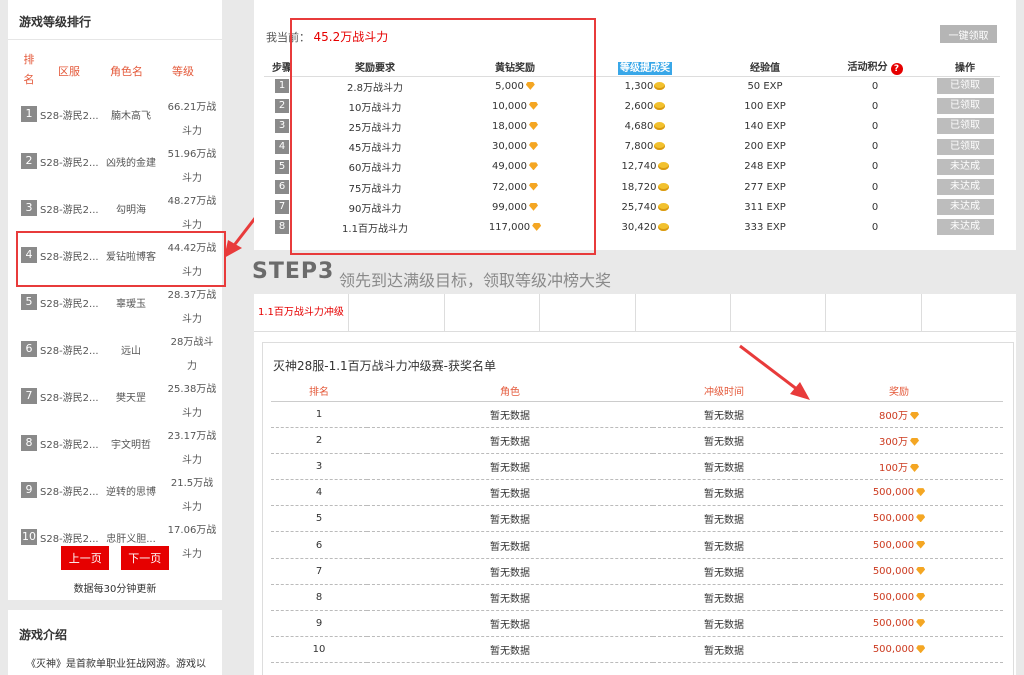 The image size is (1024, 675). Describe the element at coordinates (115, 301) in the screenshot. I see `ranking-row: 5 S28-游民2... 辜瑷玉 28.37万战斗力` at that location.